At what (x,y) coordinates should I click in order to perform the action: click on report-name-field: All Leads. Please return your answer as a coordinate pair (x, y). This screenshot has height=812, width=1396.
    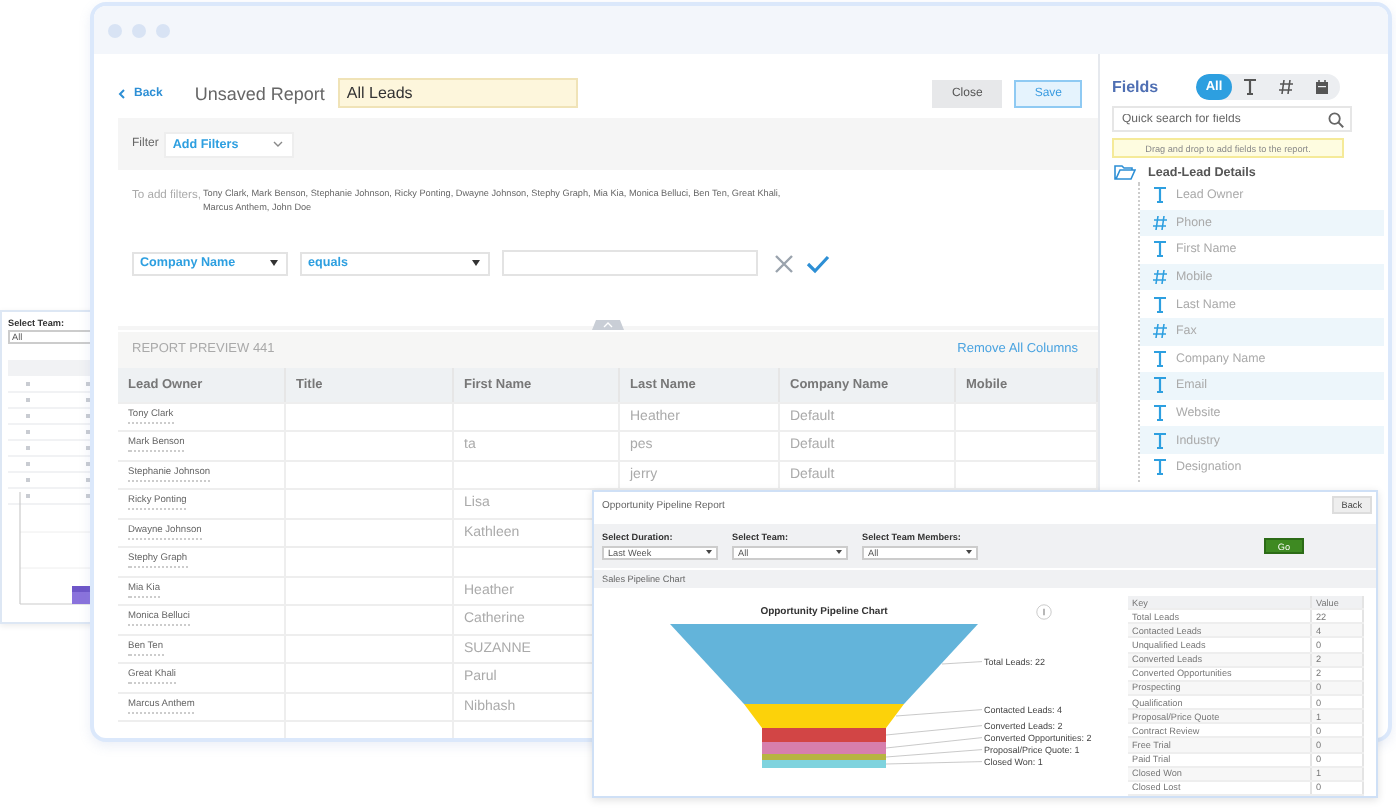
    Looking at the image, I should click on (458, 93).